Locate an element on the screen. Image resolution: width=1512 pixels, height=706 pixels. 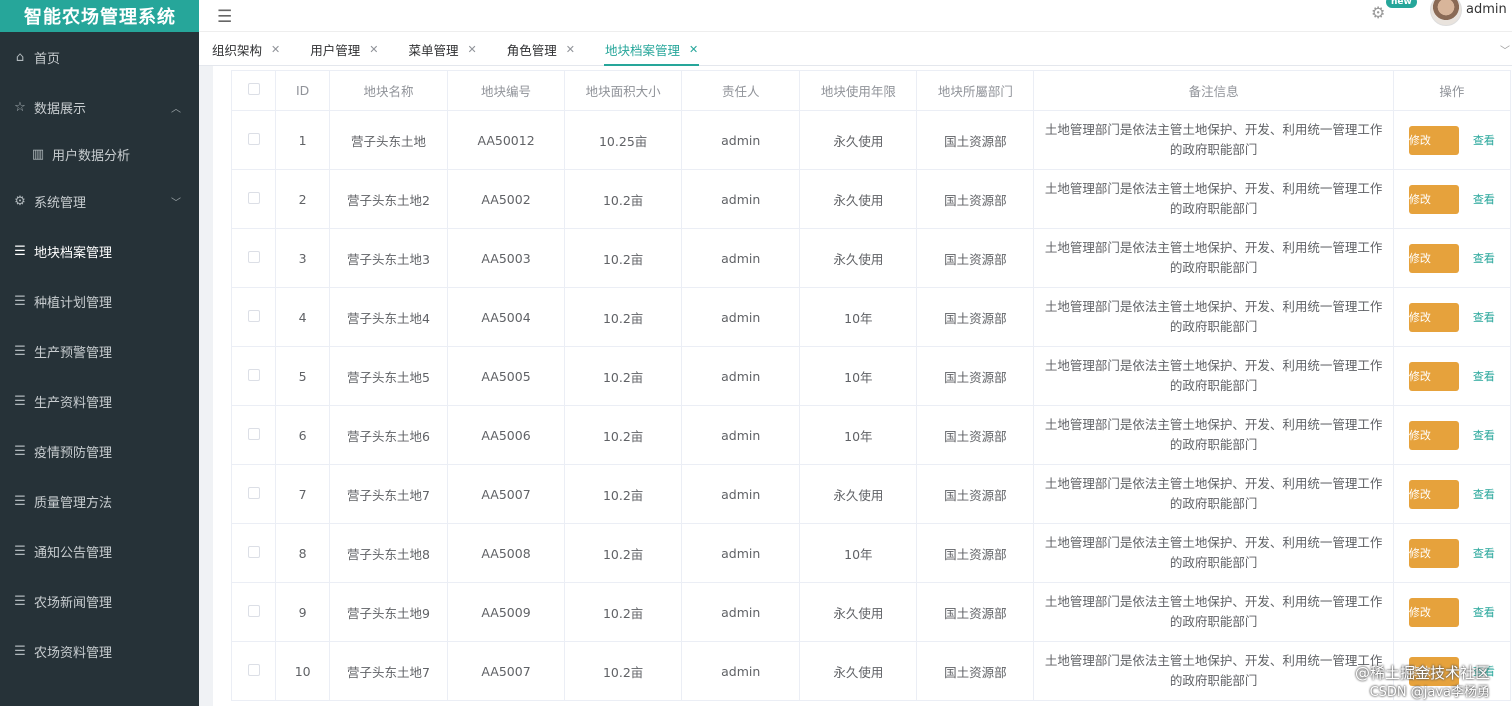
sidebar-item: ☰ 生产资料管理 is located at coordinates (99, 401).